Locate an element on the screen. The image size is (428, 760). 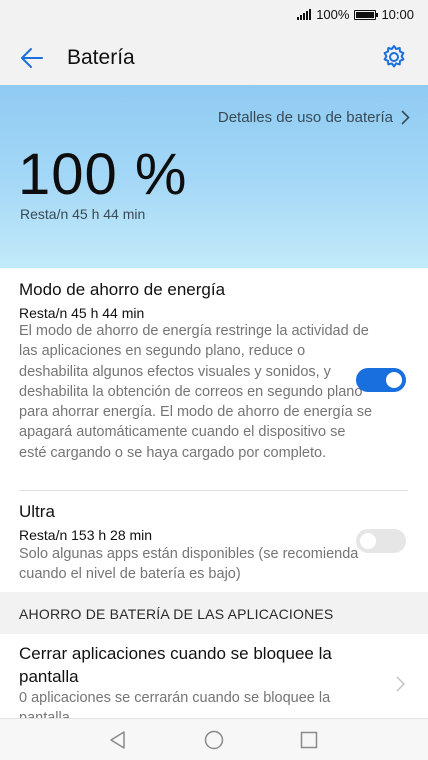
signal-icon is located at coordinates (304, 14).